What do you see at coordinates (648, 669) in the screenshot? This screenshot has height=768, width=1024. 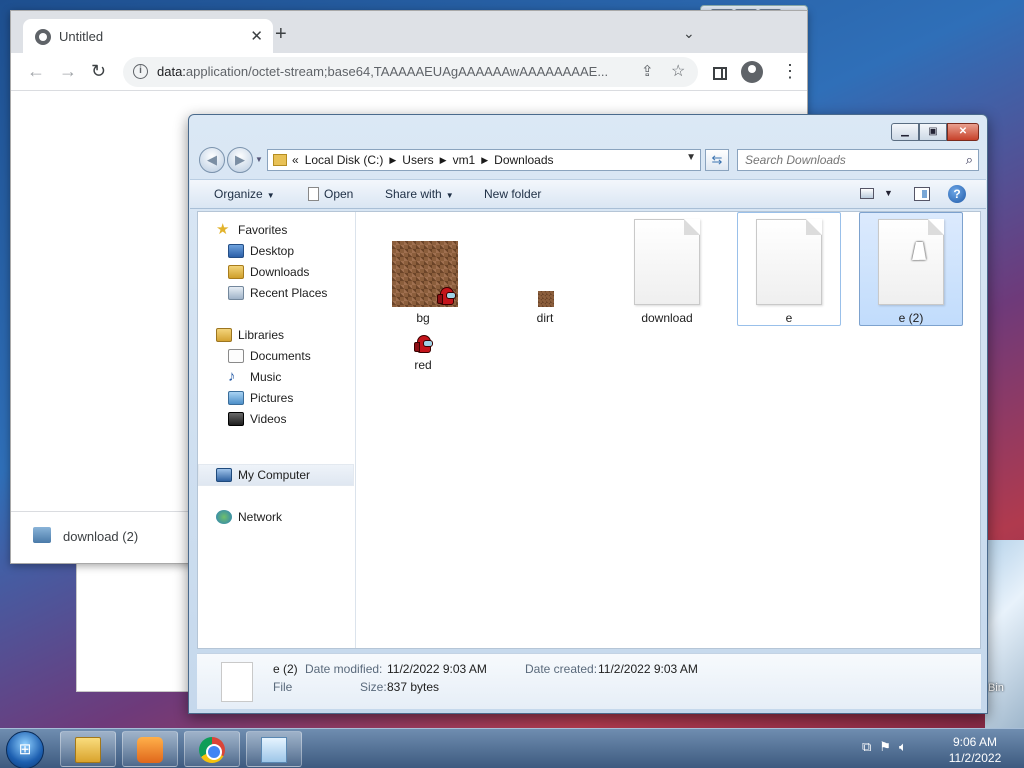 I see `details-date-created: 11/2/2022 9:03 AM` at bounding box center [648, 669].